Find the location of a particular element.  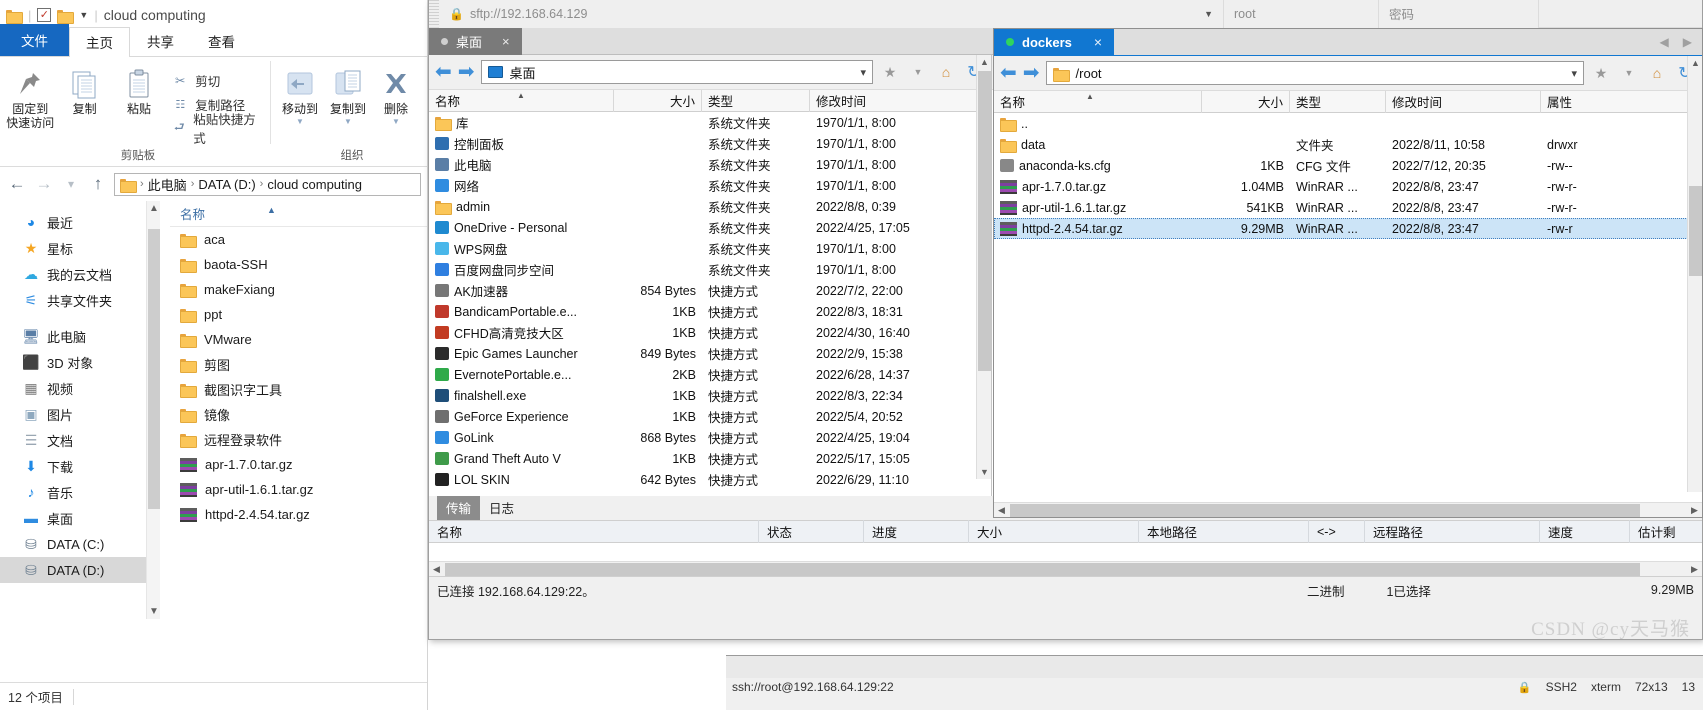

copy-button: 复制 is located at coordinates (84, 88).